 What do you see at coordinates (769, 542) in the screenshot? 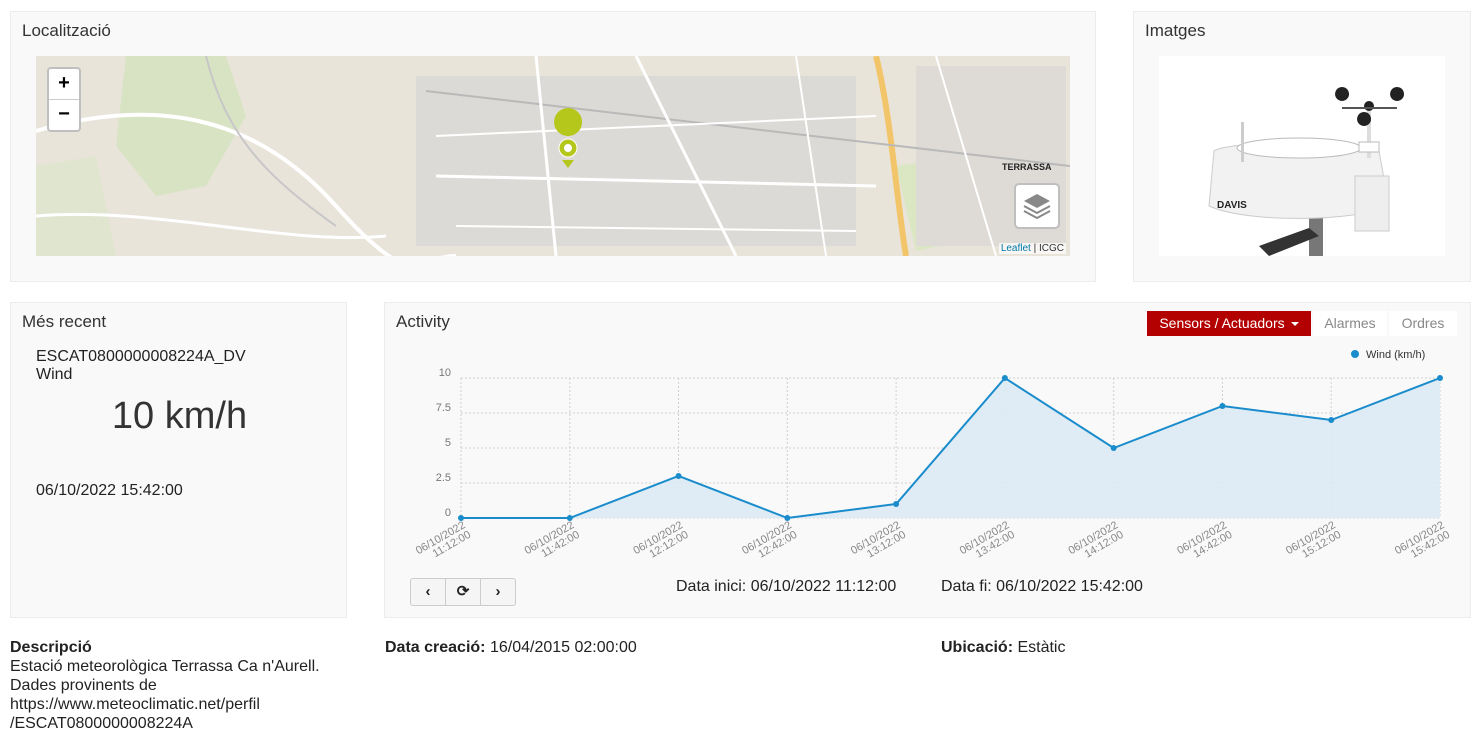
I see `x-tick-label: 06/10/202212:42:00` at bounding box center [769, 542].